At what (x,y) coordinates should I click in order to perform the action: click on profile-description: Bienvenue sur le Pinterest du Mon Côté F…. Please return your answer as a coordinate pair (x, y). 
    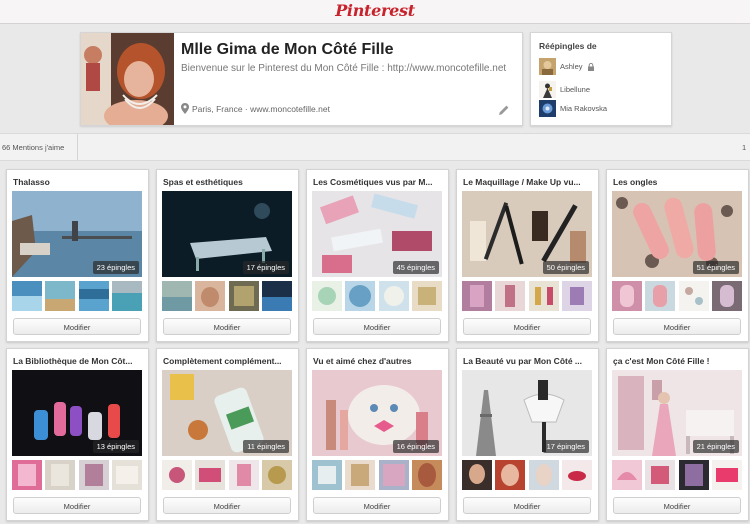
    Looking at the image, I should click on (344, 68).